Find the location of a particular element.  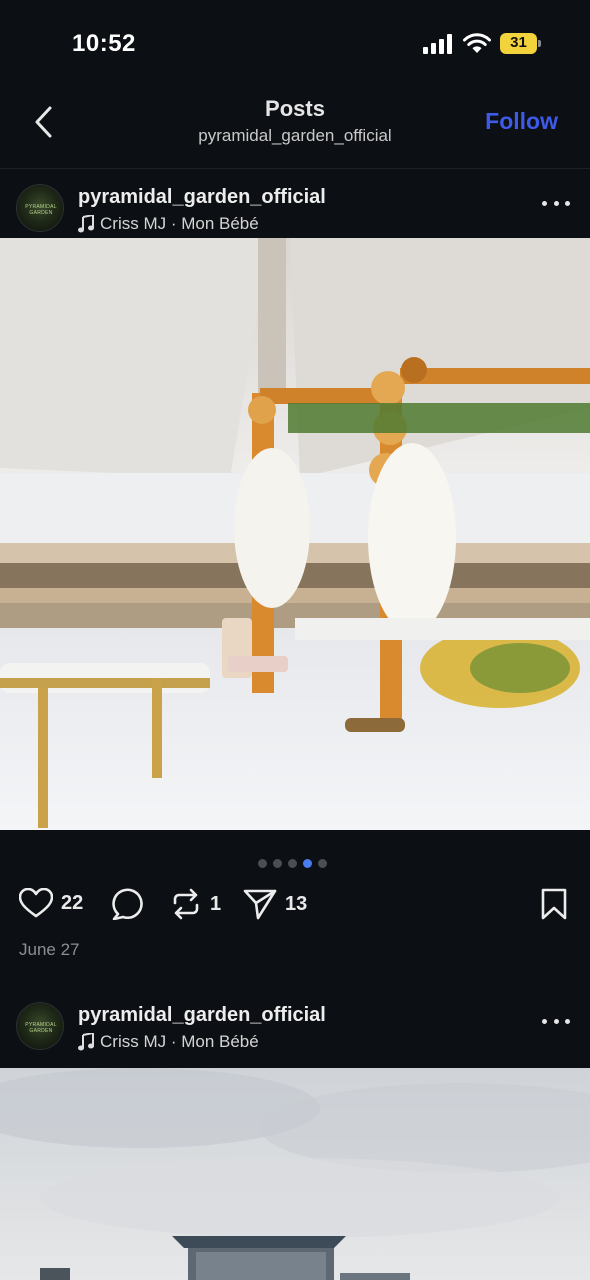

carousel-indicator is located at coordinates (292, 863).